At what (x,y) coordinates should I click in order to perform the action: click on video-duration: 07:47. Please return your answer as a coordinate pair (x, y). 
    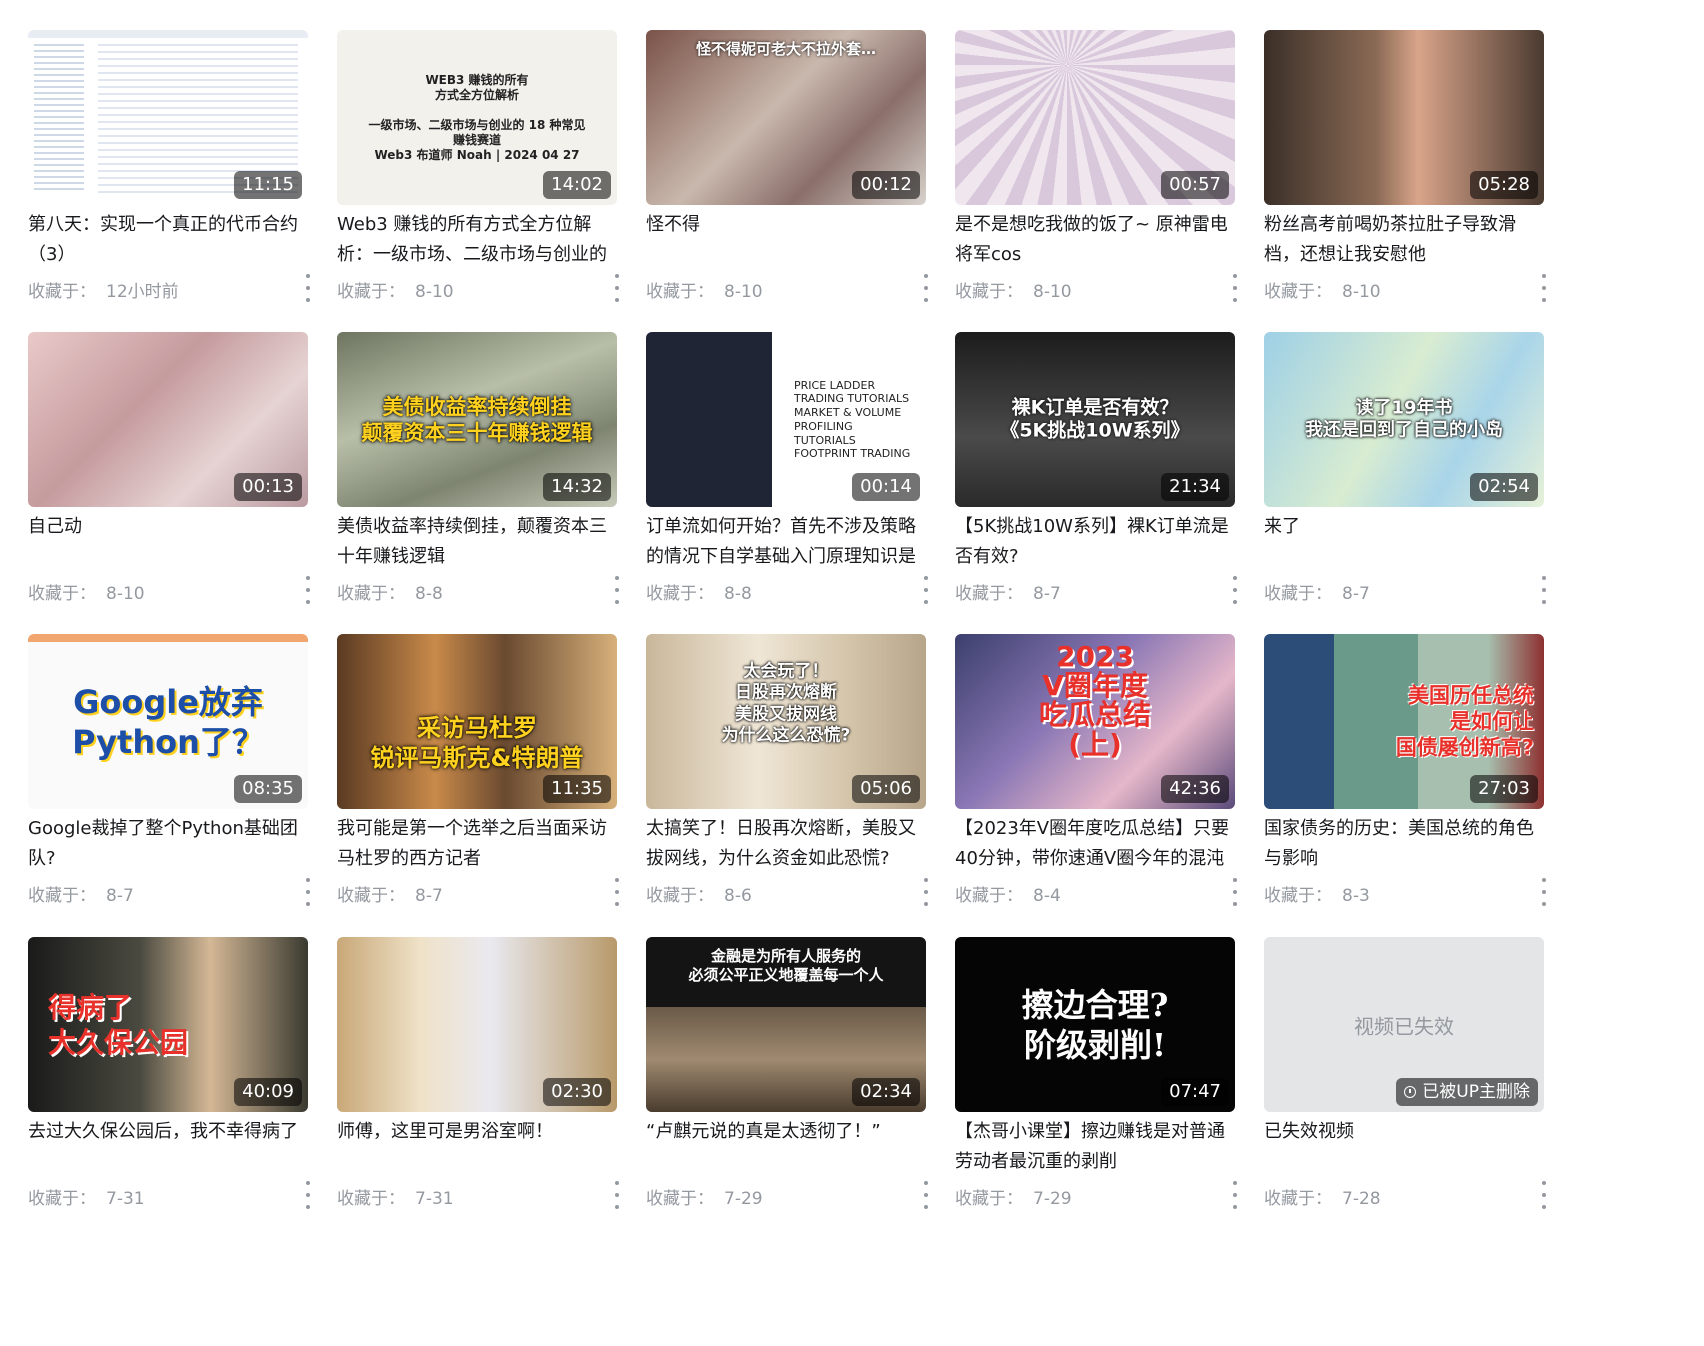
    Looking at the image, I should click on (1195, 1092).